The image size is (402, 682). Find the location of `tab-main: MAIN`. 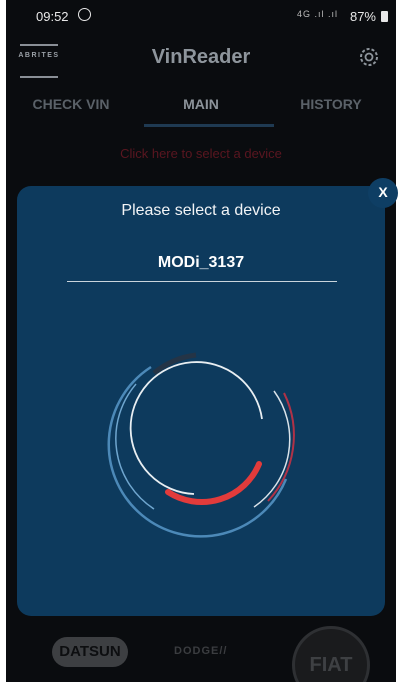

tab-main: MAIN is located at coordinates (201, 104).